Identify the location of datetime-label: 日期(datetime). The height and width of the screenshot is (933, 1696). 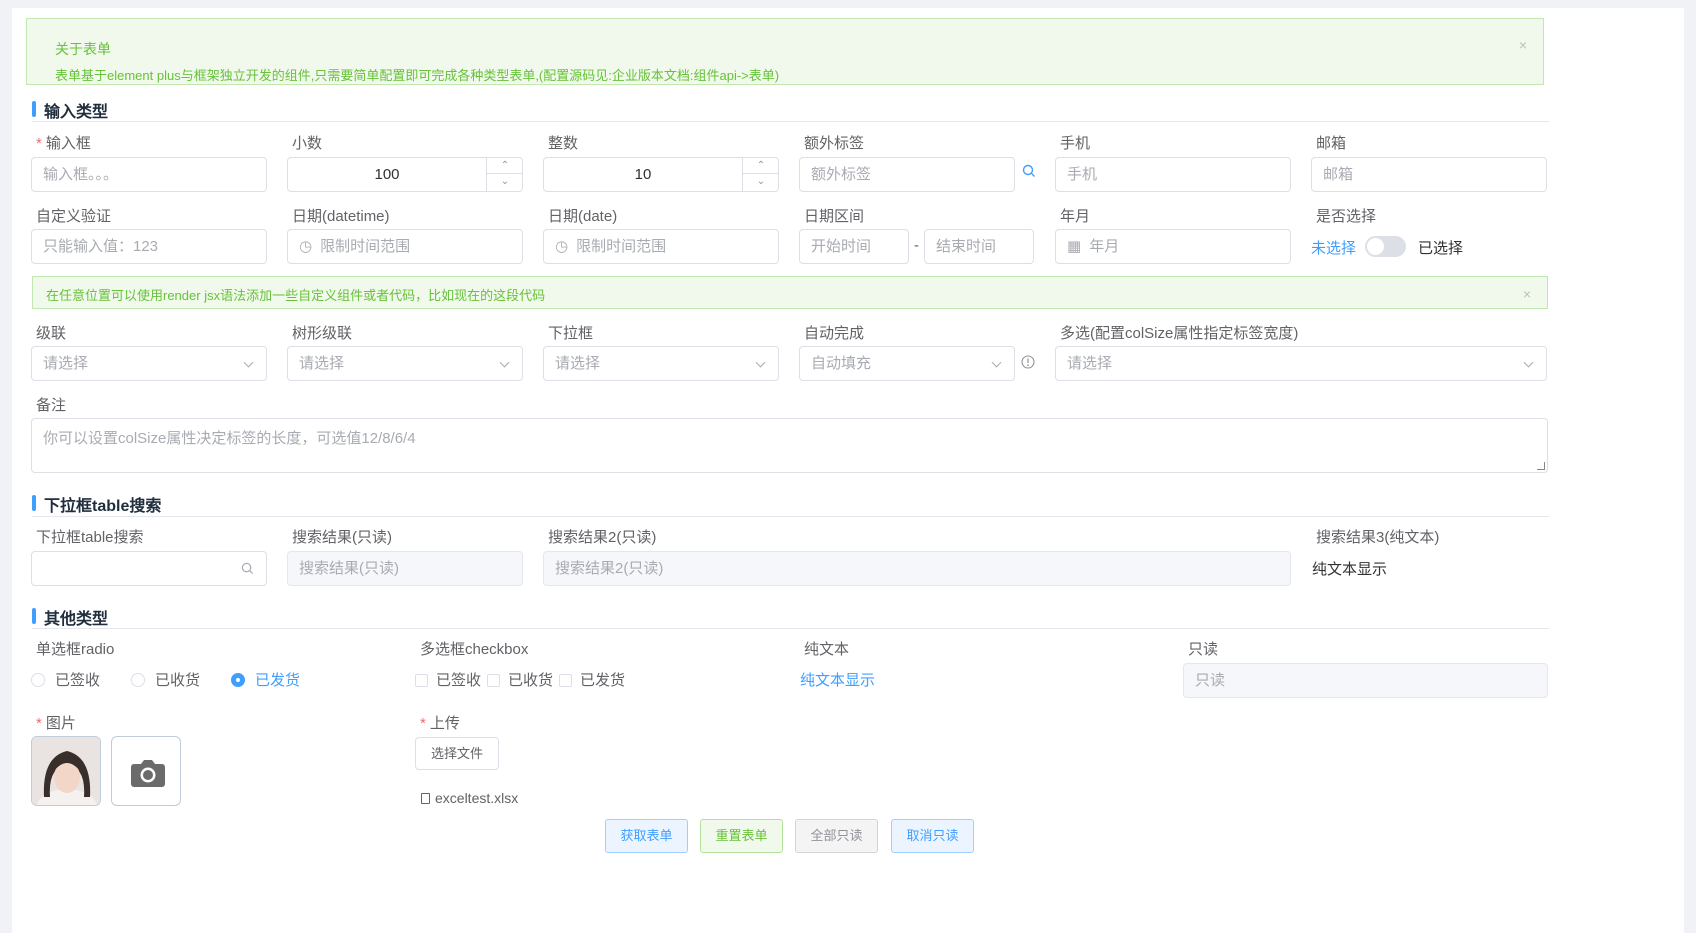
(341, 216).